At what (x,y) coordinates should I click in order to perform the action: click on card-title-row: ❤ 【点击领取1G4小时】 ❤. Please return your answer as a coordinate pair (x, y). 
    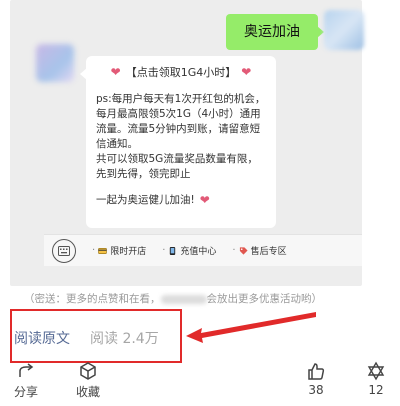
    Looking at the image, I should click on (181, 72).